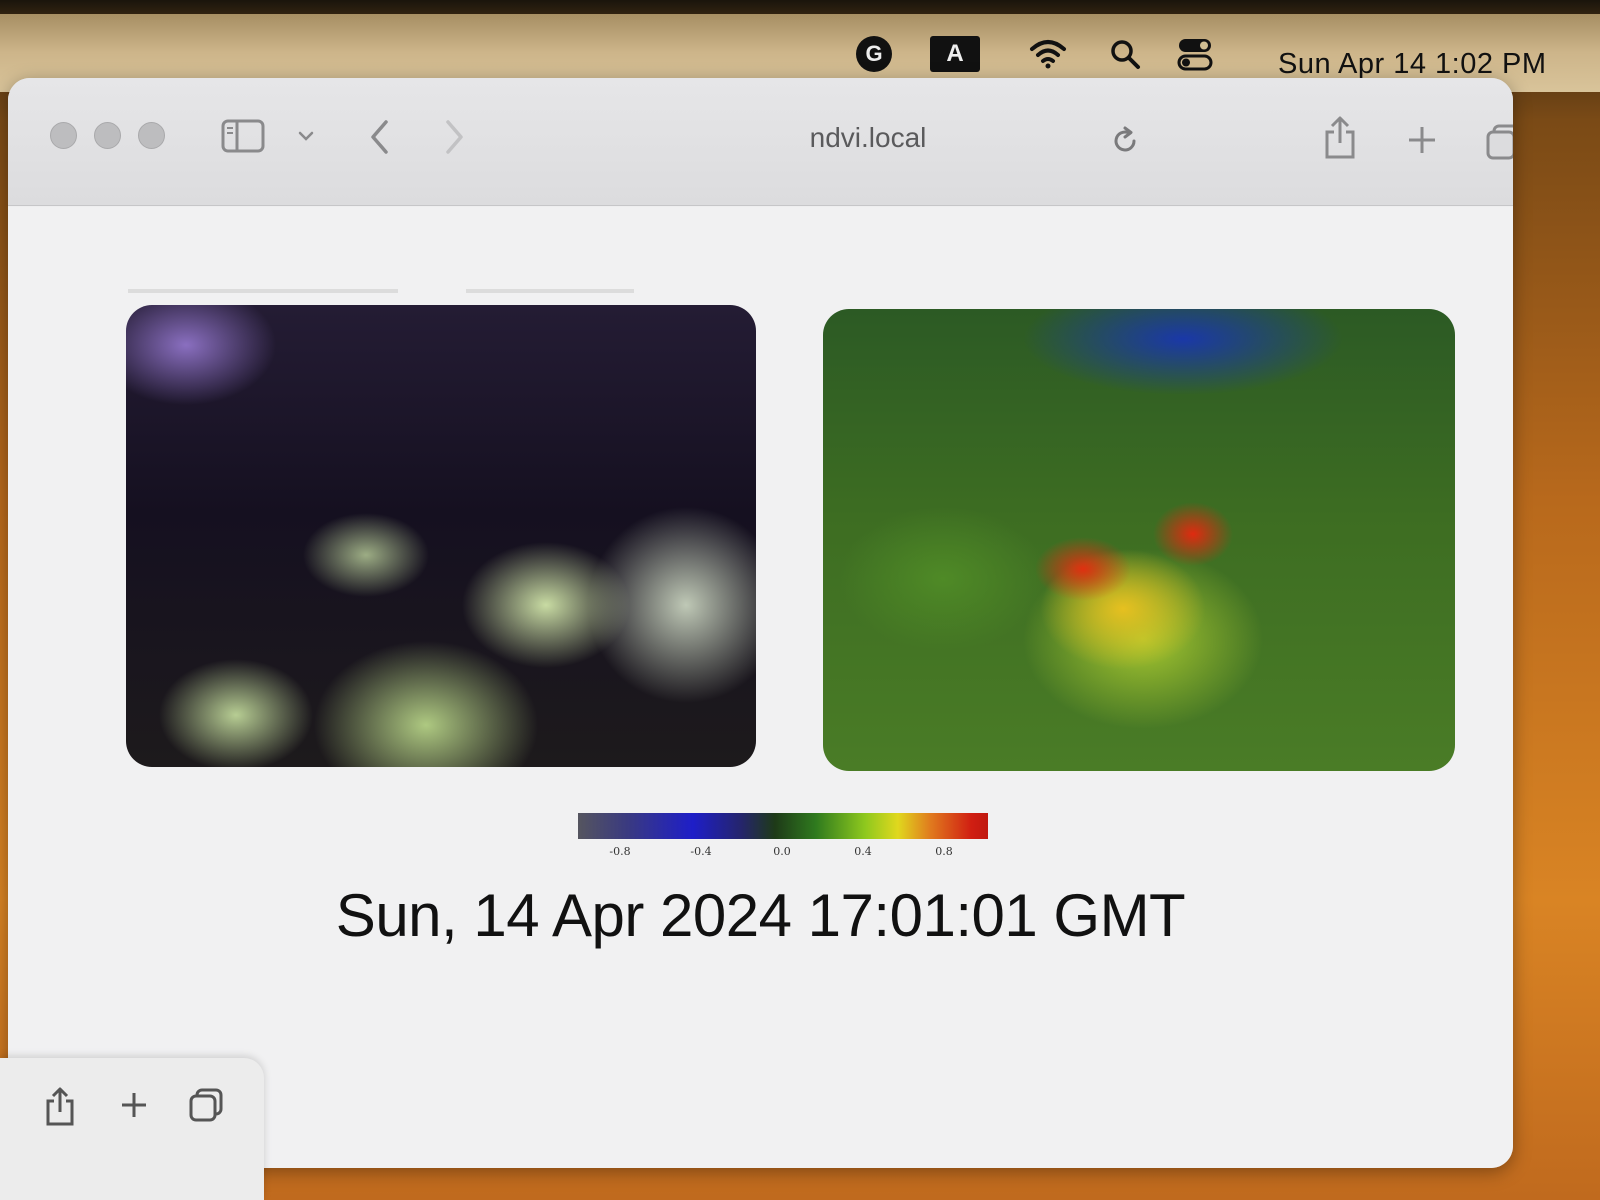 This screenshot has width=1600, height=1200. Describe the element at coordinates (63, 135) in the screenshot. I see `close-window-button` at that location.